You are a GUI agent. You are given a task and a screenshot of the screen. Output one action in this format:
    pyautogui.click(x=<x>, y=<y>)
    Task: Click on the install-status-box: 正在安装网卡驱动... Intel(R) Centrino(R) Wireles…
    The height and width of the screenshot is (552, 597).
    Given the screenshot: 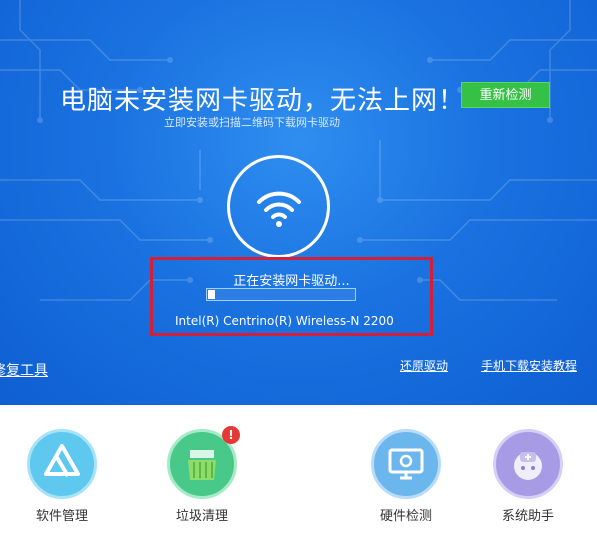 What is the action you would take?
    pyautogui.click(x=291, y=296)
    